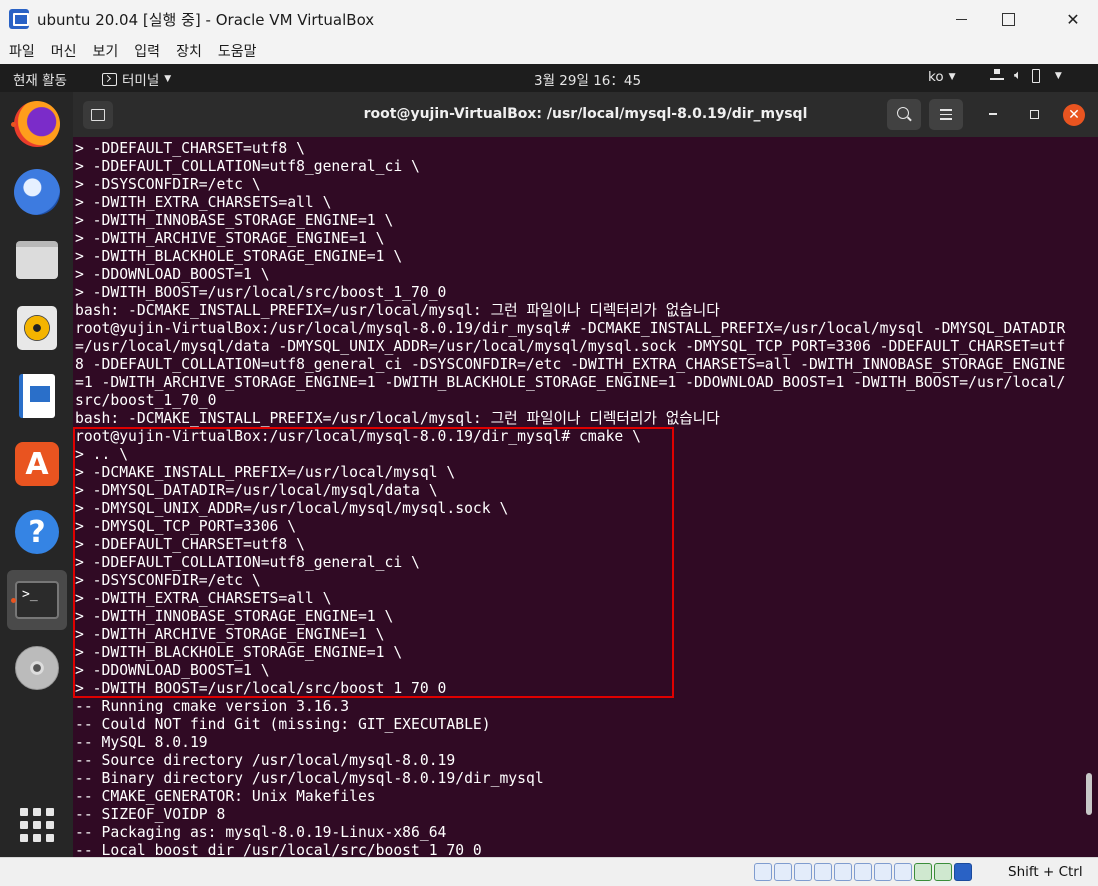 The image size is (1098, 886). Describe the element at coordinates (106, 51) in the screenshot. I see `menu-view: 보기` at that location.